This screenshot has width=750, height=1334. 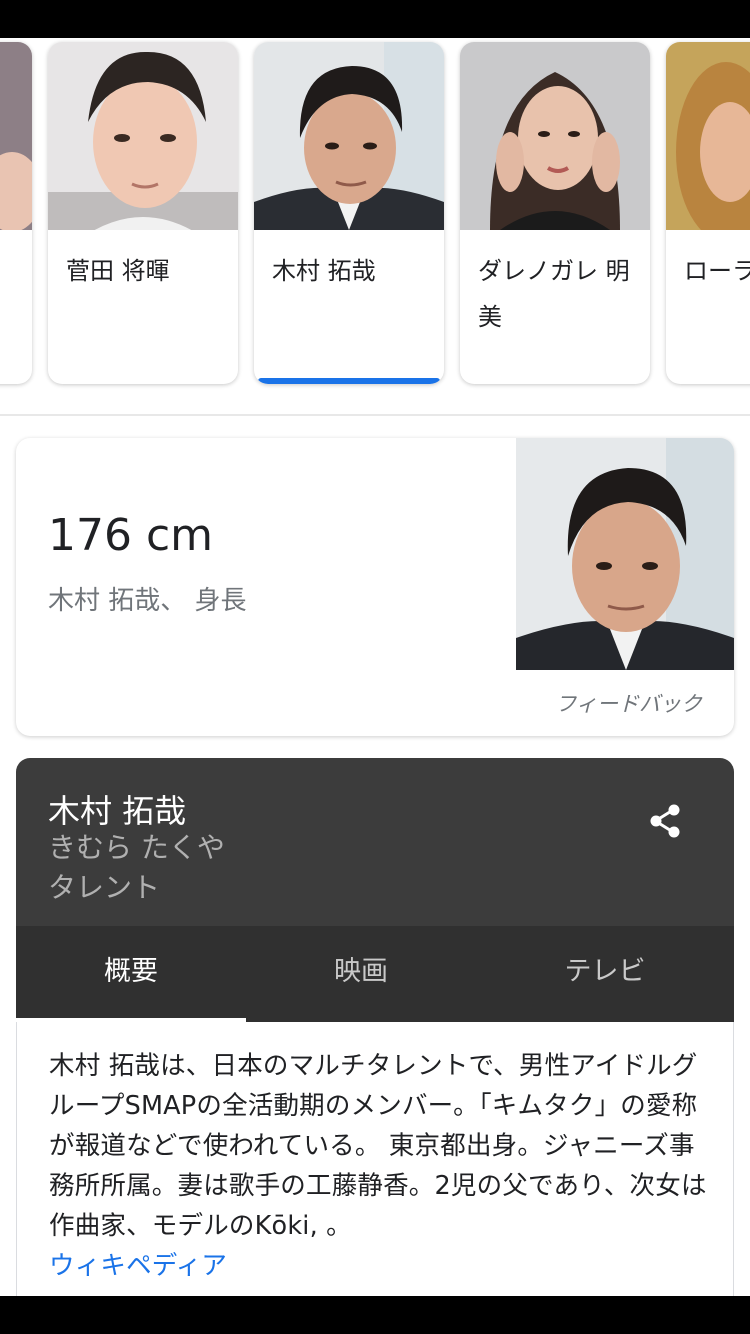 What do you see at coordinates (349, 381) in the screenshot?
I see `selected-indicator` at bounding box center [349, 381].